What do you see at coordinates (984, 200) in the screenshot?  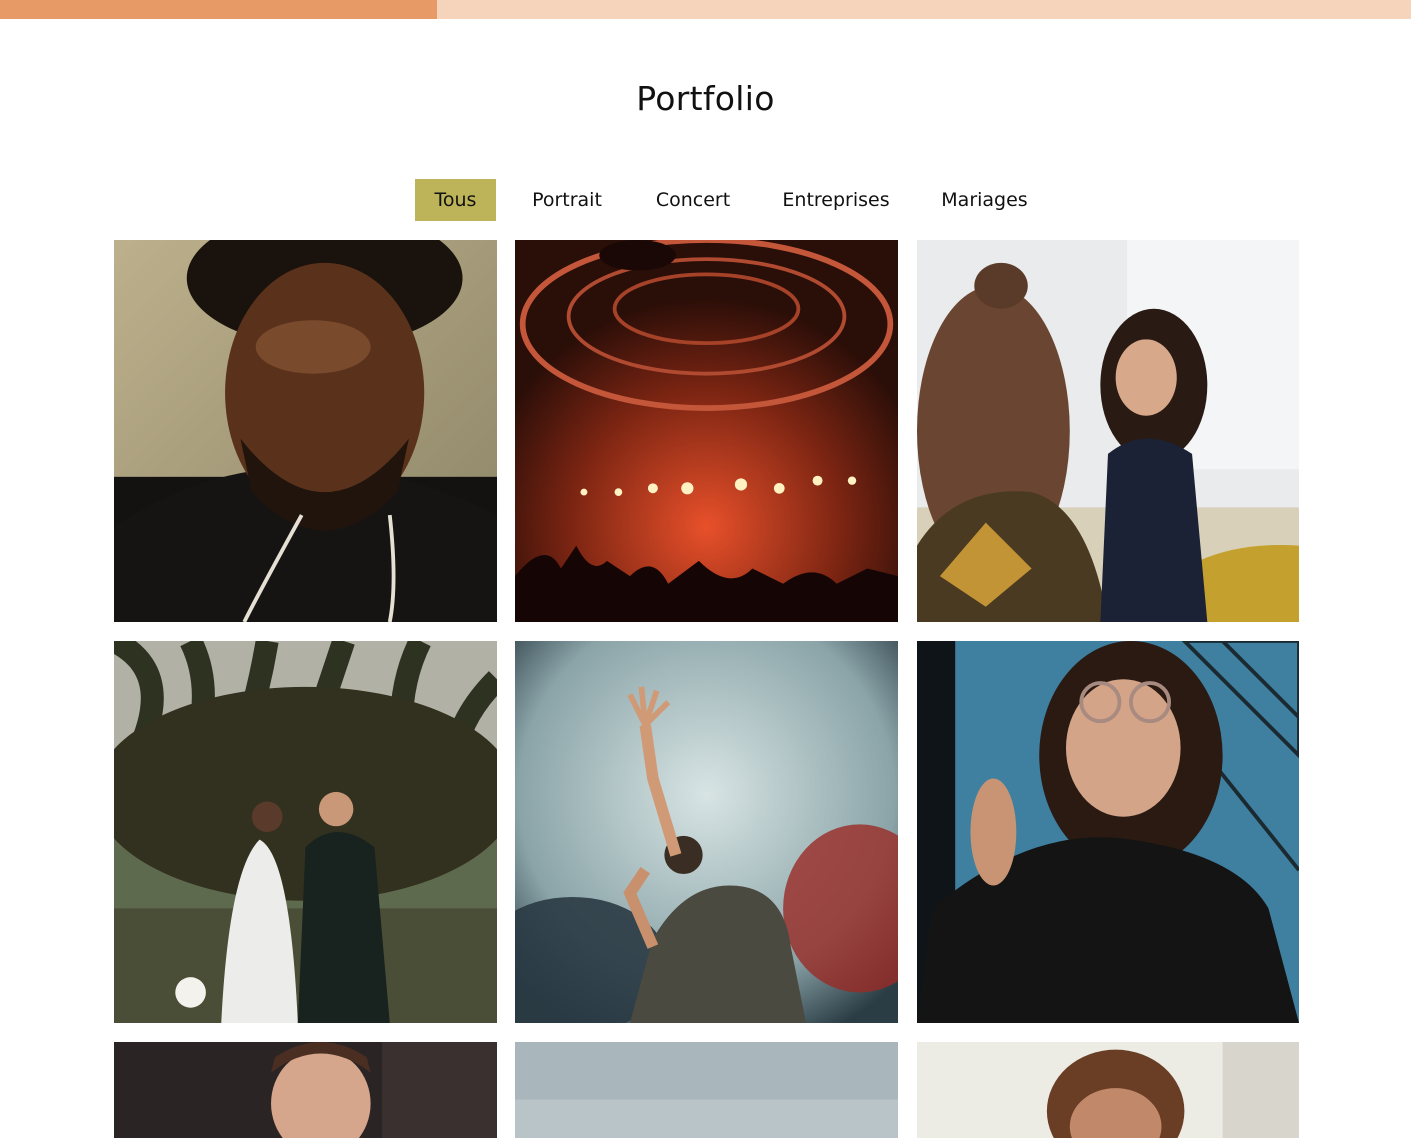 I see `filter-mariages: Mariages` at bounding box center [984, 200].